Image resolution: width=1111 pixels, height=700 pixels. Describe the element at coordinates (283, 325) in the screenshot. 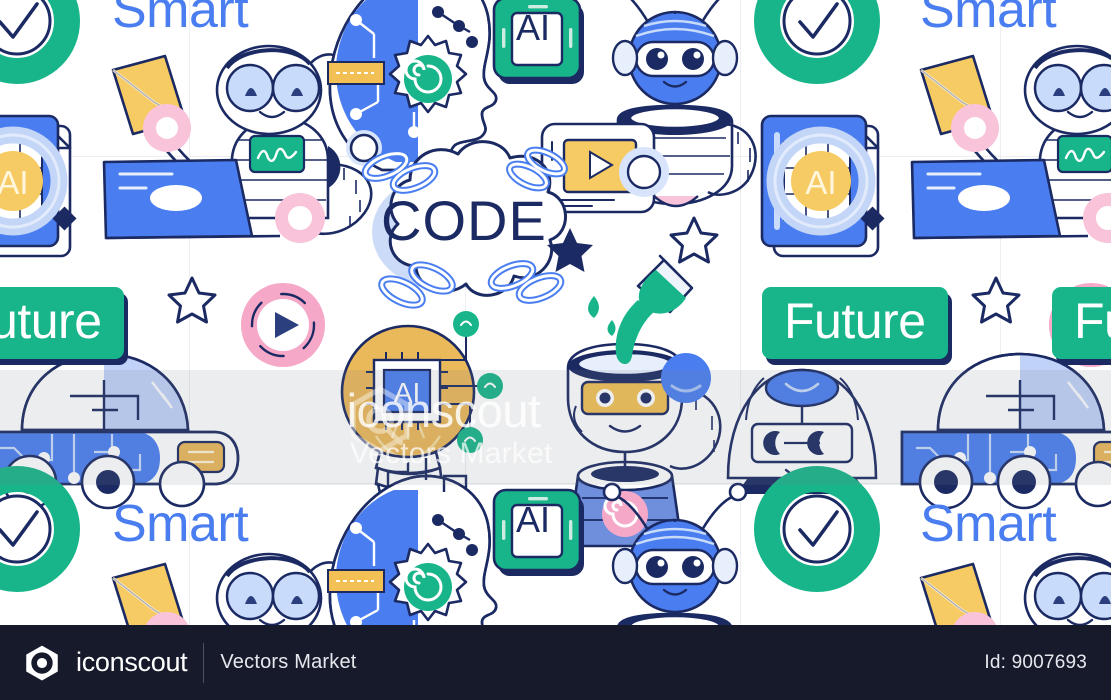

I see `play-button-icon` at that location.